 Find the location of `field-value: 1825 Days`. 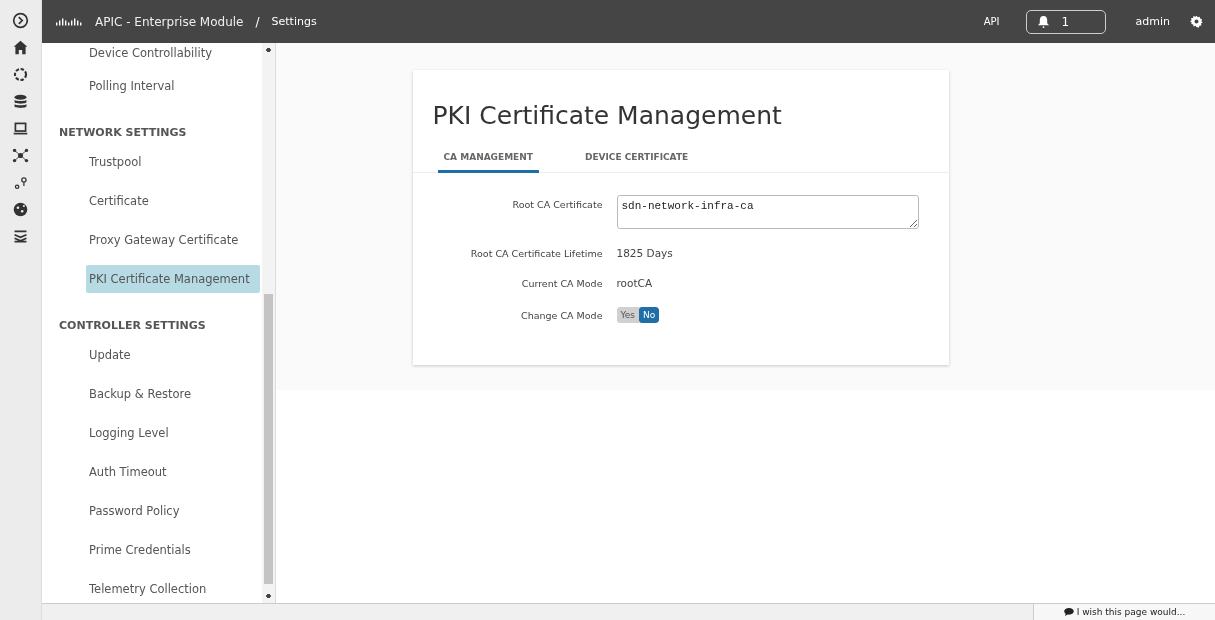

field-value: 1825 Days is located at coordinates (644, 253).